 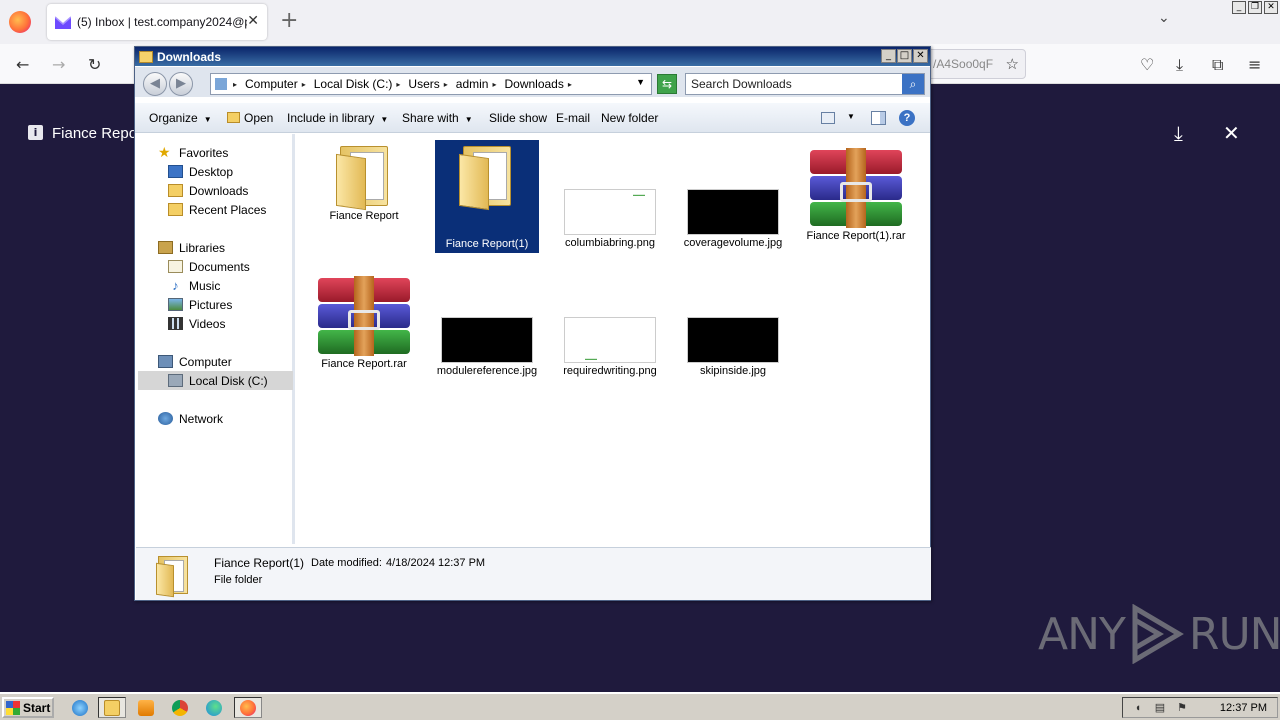 I want to click on volume-icon: ◖, so click(x=1138, y=708).